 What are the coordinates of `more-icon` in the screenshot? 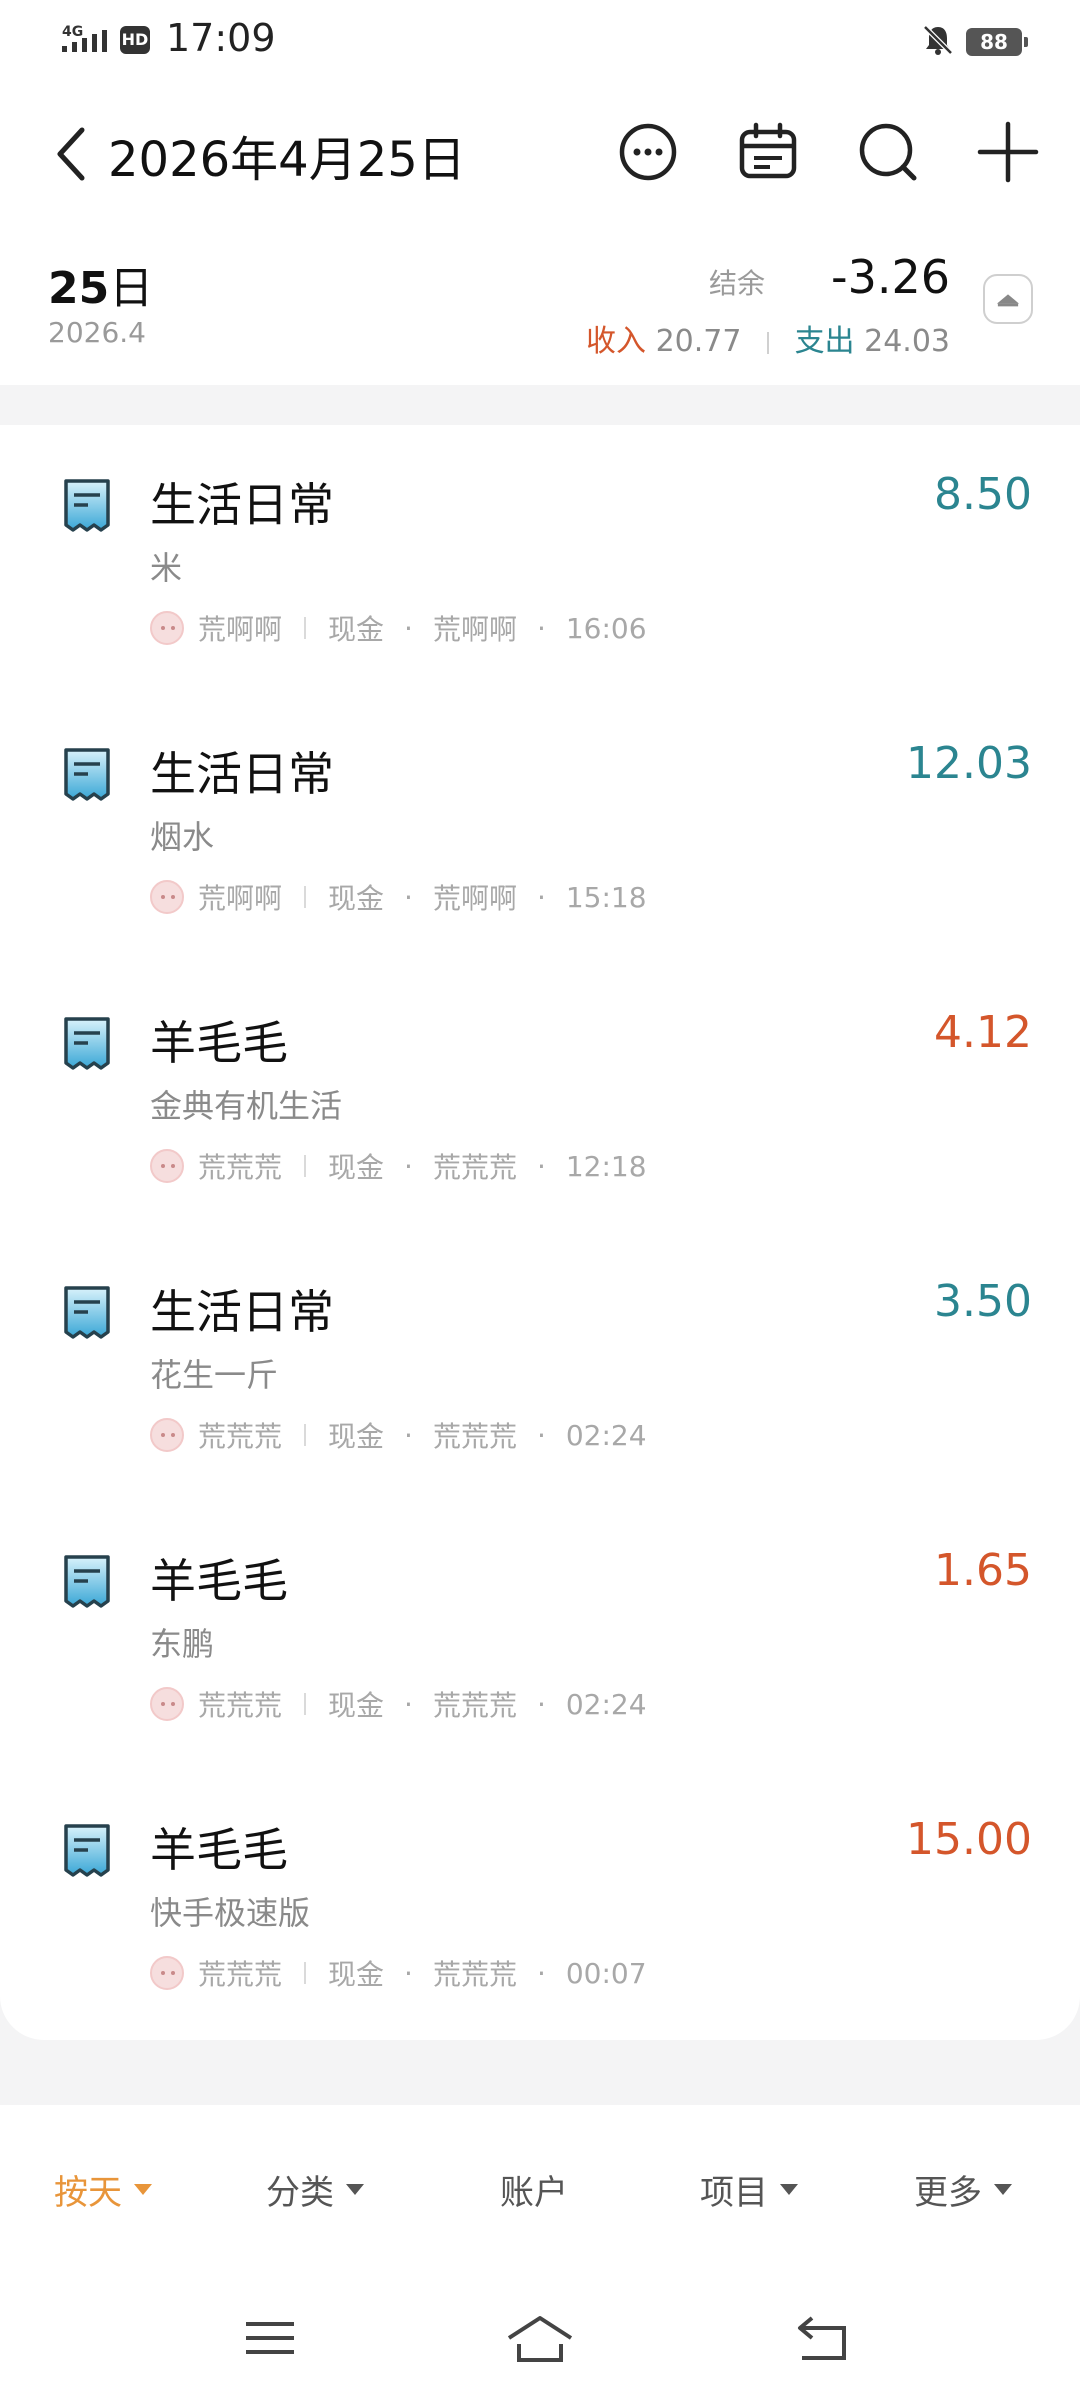 It's located at (648, 152).